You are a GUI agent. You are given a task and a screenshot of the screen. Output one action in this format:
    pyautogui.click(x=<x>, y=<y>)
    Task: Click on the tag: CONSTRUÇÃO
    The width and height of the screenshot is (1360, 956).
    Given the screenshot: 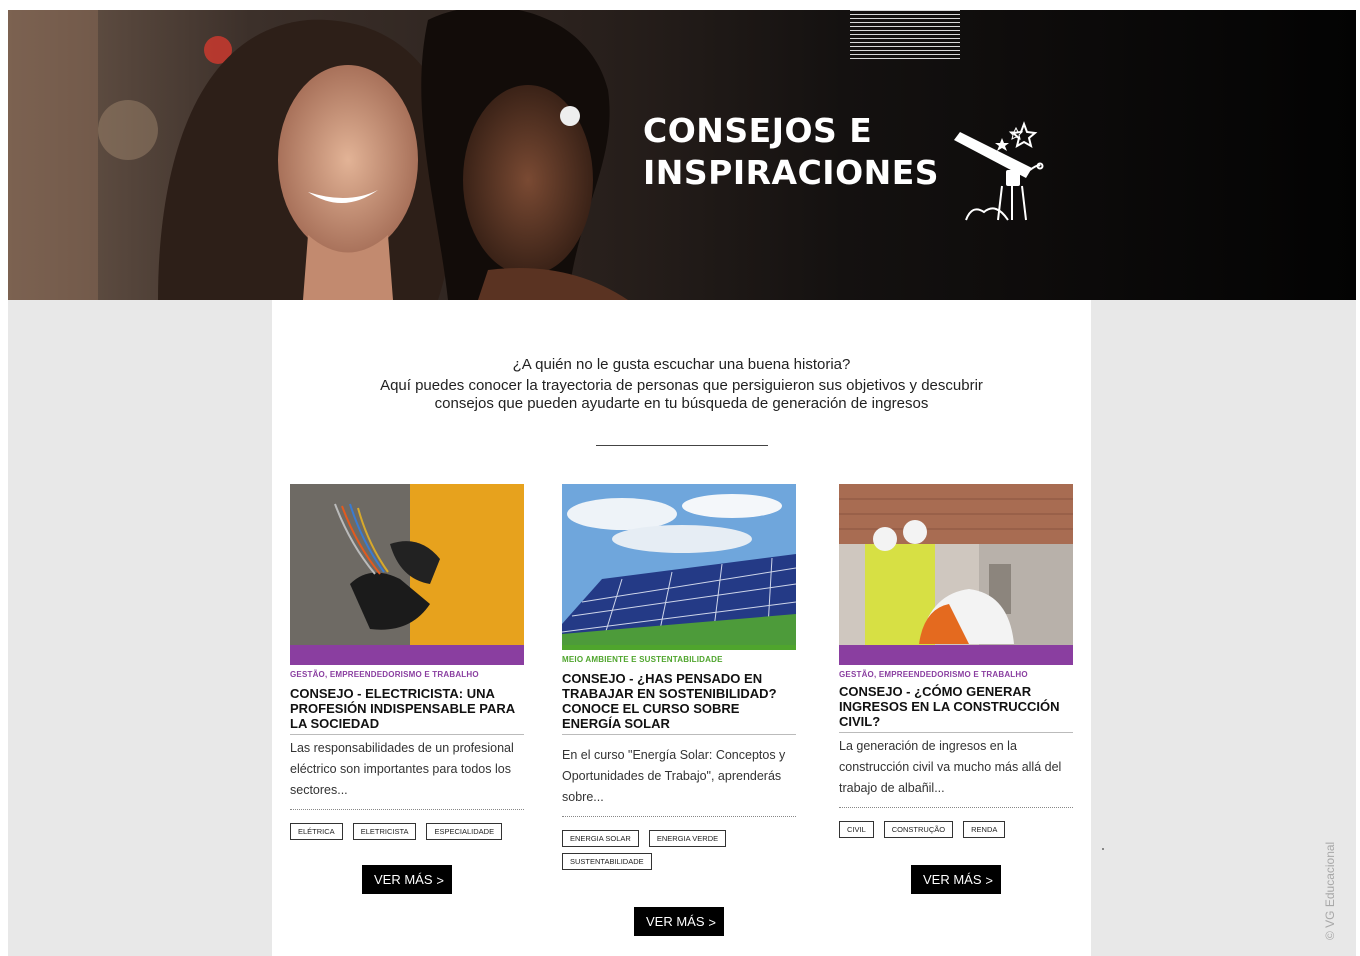 What is the action you would take?
    pyautogui.click(x=918, y=829)
    